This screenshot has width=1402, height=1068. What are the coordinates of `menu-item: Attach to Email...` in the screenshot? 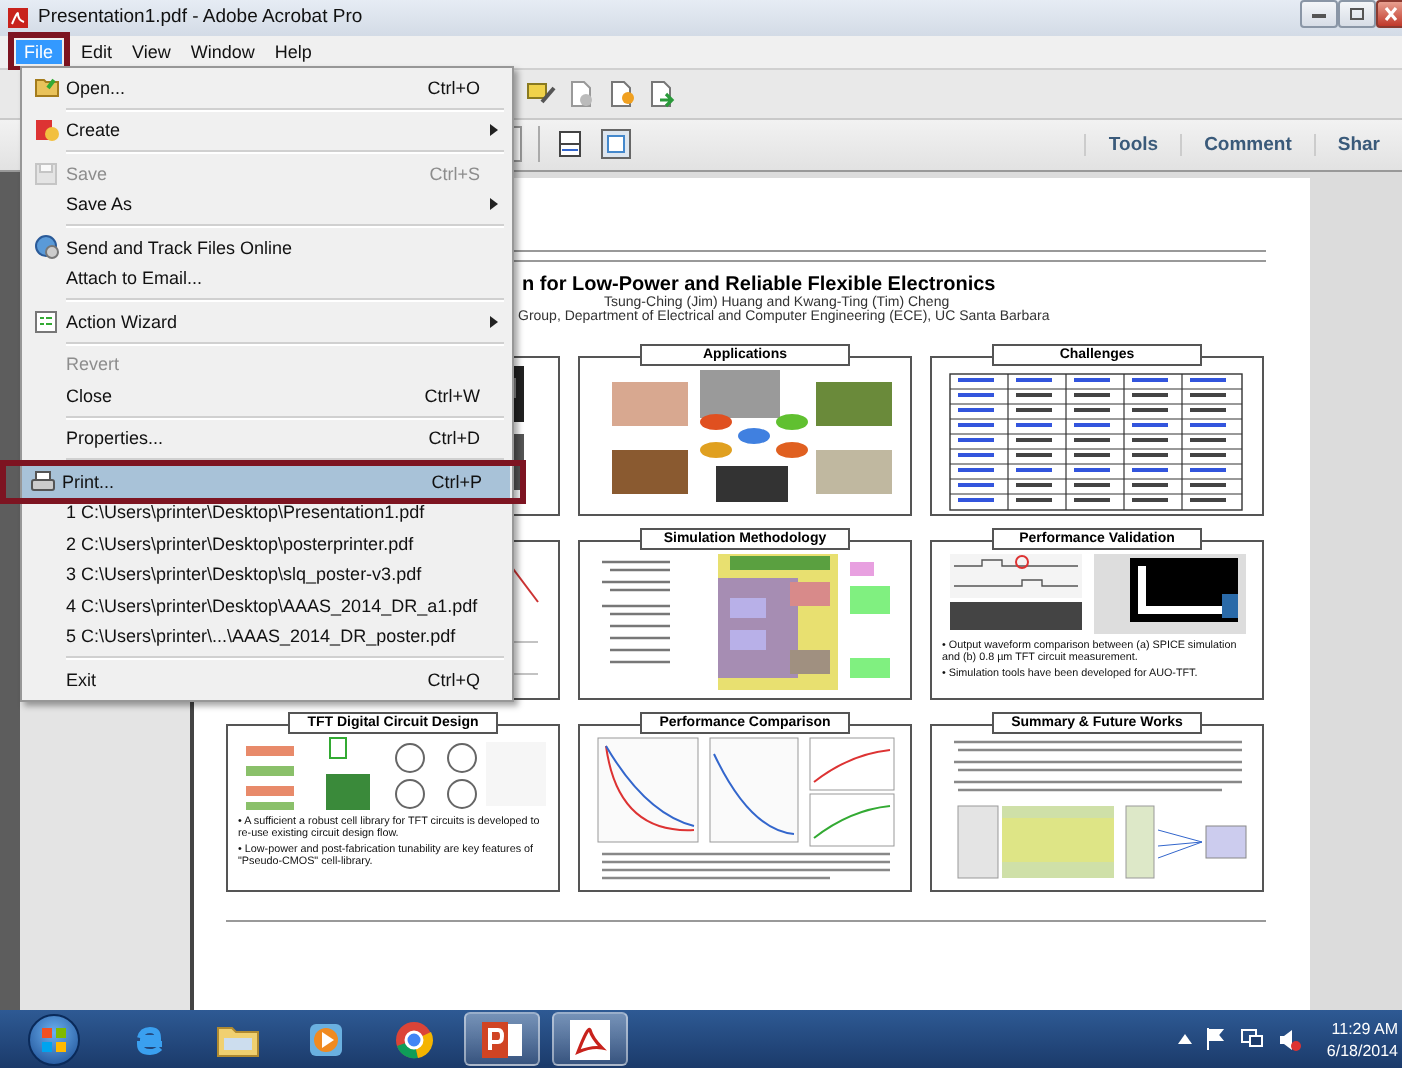 It's located at (267, 278).